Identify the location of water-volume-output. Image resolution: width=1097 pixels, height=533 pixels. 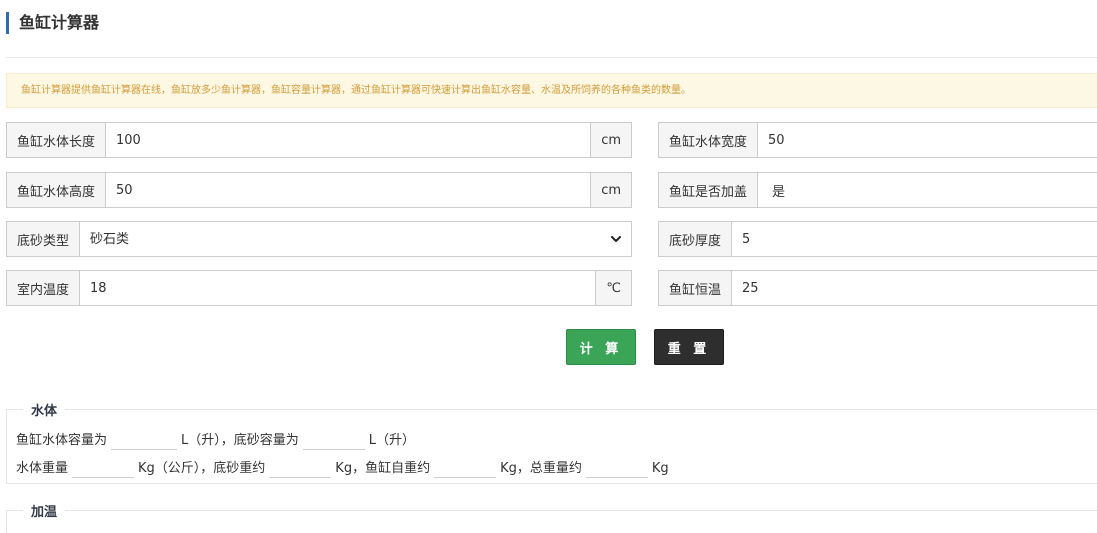
(144, 440).